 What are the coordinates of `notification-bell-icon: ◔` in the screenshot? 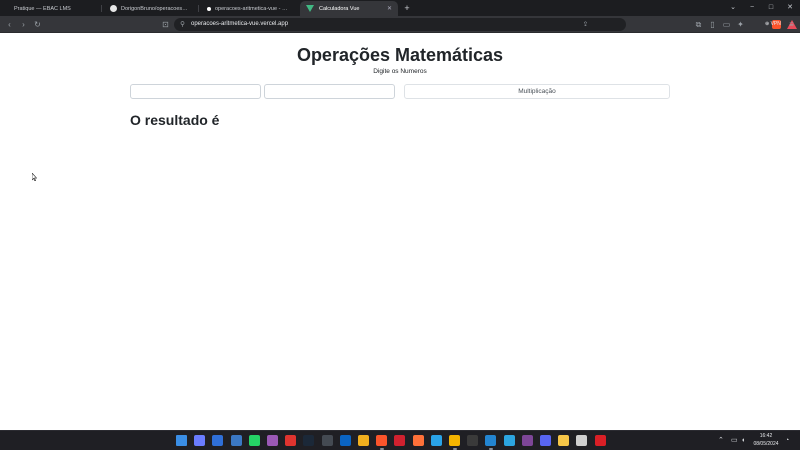 It's located at (787, 440).